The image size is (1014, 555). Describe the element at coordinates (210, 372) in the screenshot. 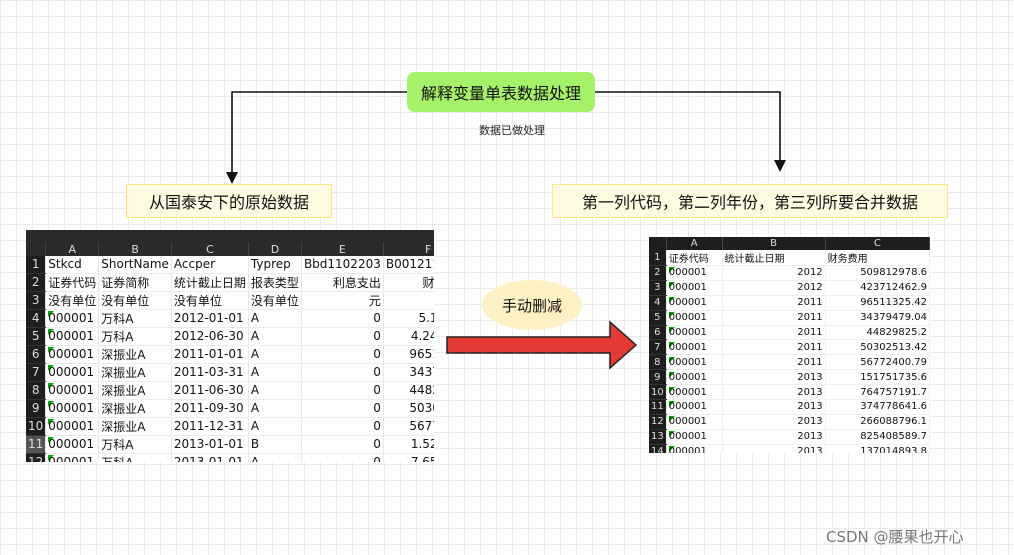

I see `table-cell: 2011-03-31` at that location.